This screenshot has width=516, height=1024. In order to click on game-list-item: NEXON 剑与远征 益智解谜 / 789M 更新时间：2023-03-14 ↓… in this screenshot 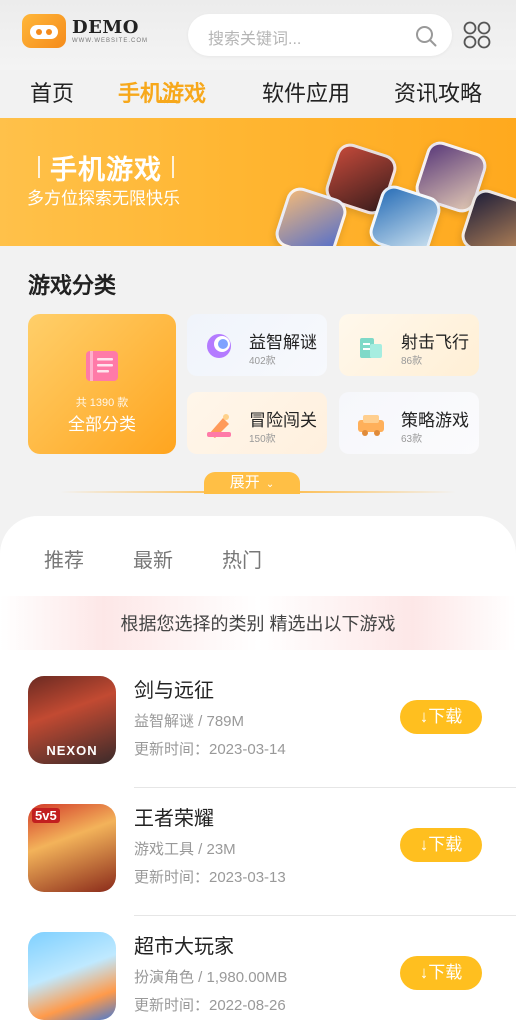, I will do `click(258, 724)`.